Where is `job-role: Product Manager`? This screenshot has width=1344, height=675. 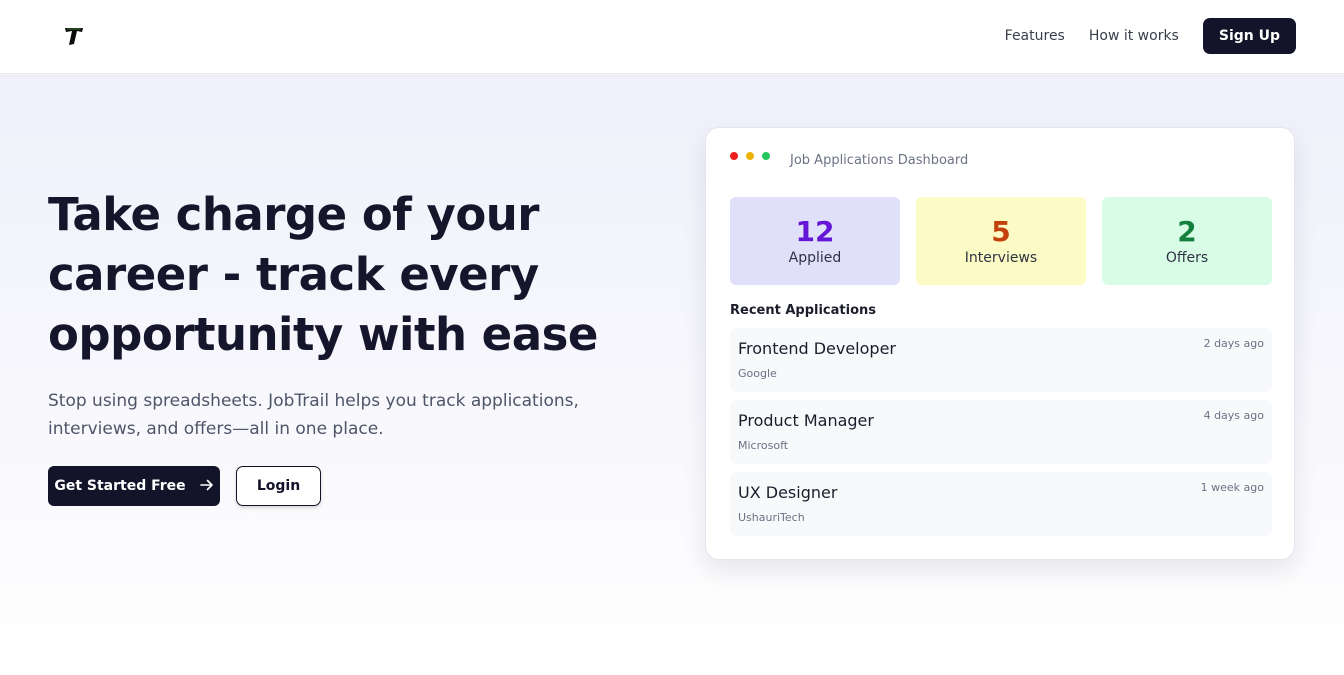 job-role: Product Manager is located at coordinates (806, 420).